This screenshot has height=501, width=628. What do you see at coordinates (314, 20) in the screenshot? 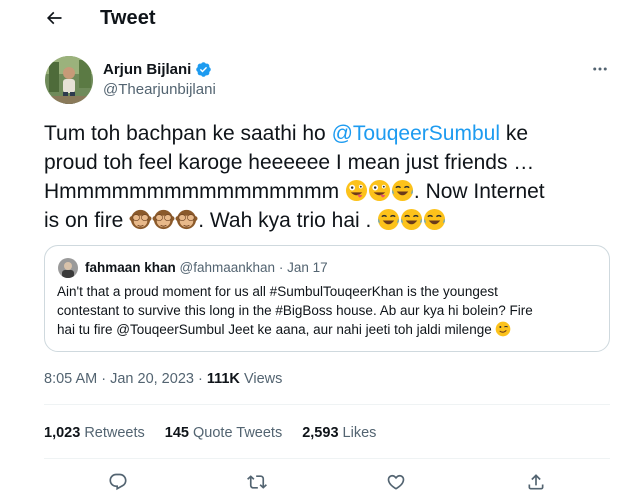
I see `header: Tweet` at bounding box center [314, 20].